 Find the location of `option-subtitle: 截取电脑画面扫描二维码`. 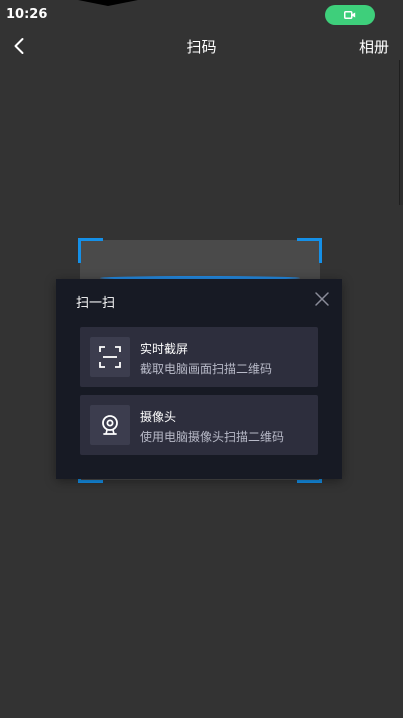

option-subtitle: 截取电脑画面扫描二维码 is located at coordinates (206, 369).